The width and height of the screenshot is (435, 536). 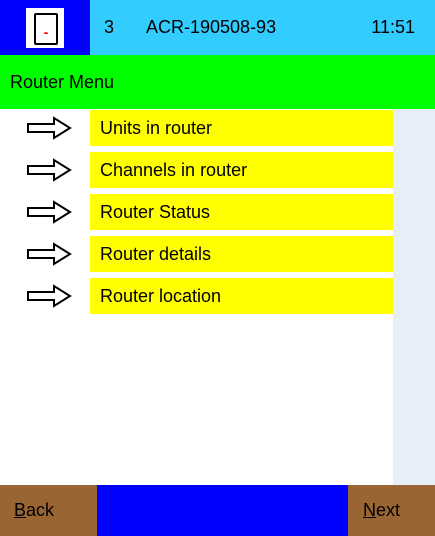 What do you see at coordinates (109, 27) in the screenshot?
I see `channel-number: 3` at bounding box center [109, 27].